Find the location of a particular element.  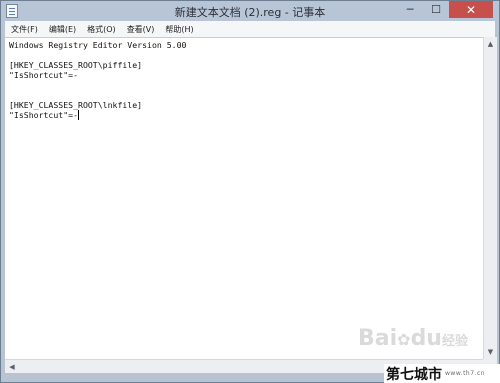

maximize-button: ☐ is located at coordinates (436, 9).